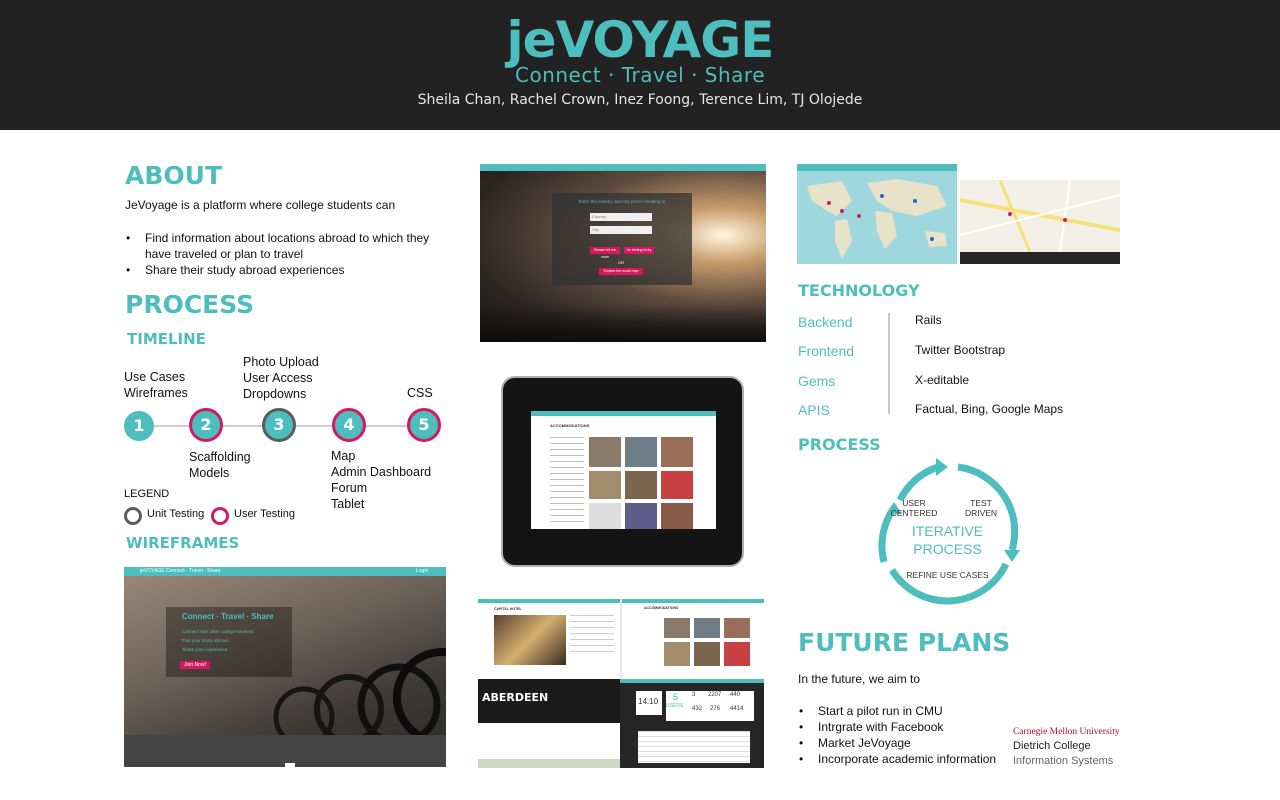 The height and width of the screenshot is (800, 1280). Describe the element at coordinates (174, 175) in the screenshot. I see `about-heading: ABOUT` at that location.